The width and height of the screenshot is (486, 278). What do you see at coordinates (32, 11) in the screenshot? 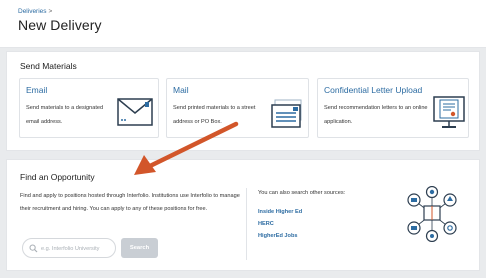
I see `breadcrumb-deliveries-link: Deliveries` at bounding box center [32, 11].